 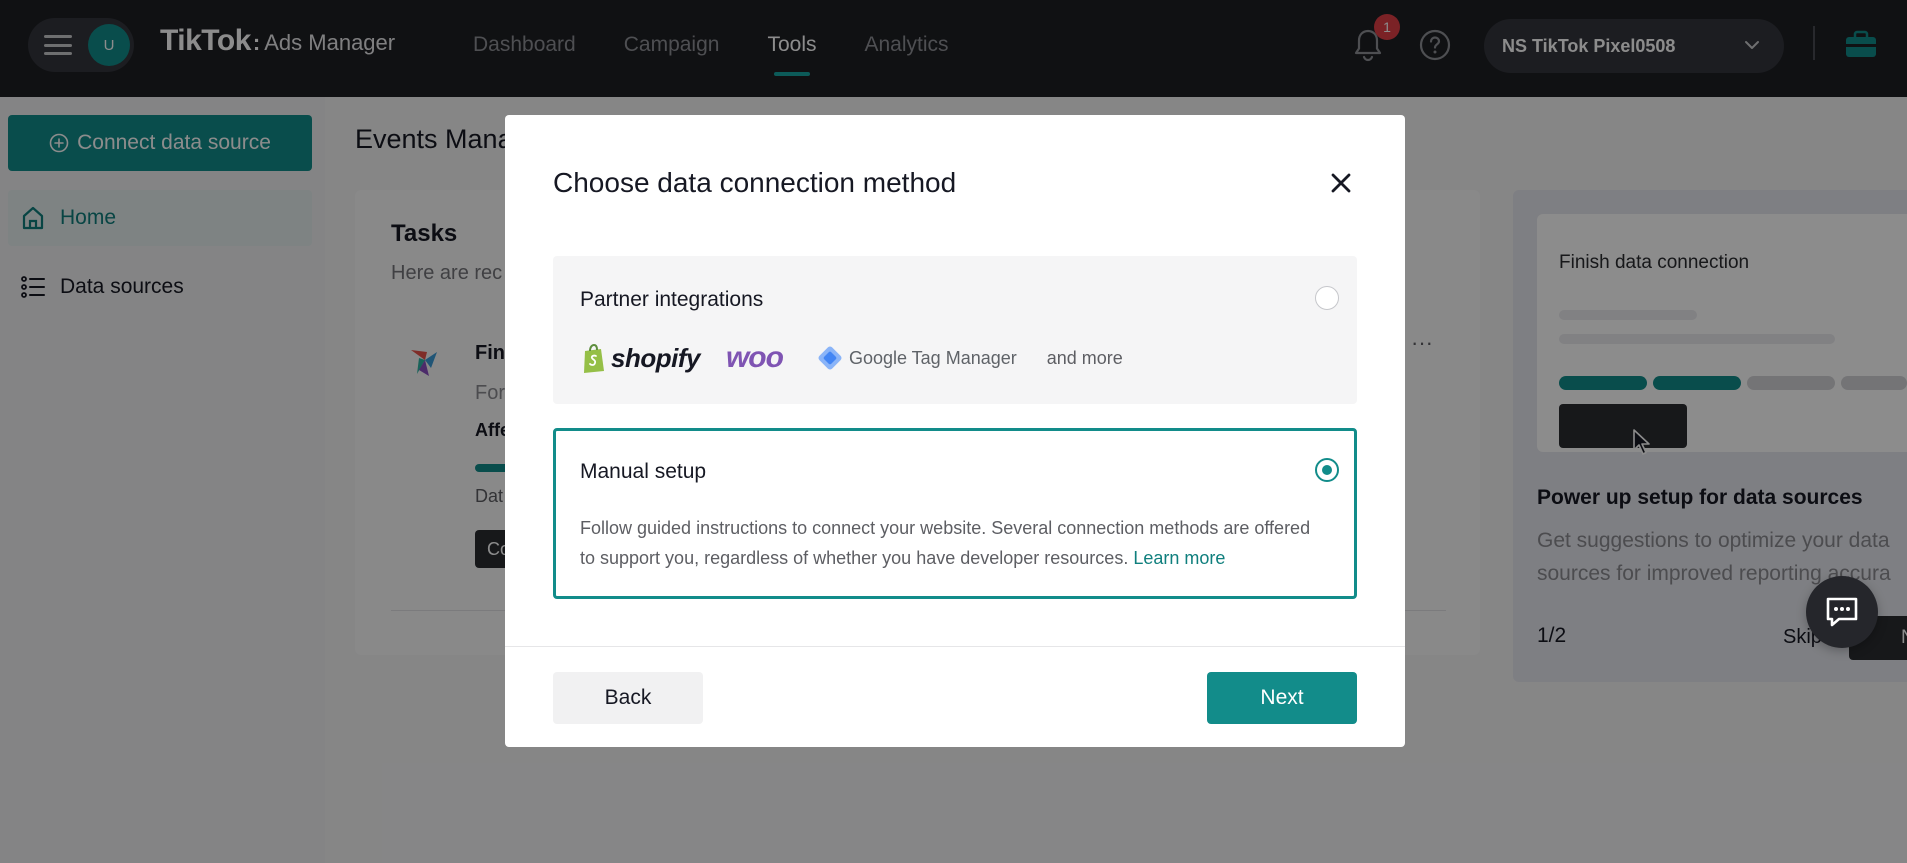 What do you see at coordinates (655, 357) in the screenshot?
I see `shopify-label: shopify` at bounding box center [655, 357].